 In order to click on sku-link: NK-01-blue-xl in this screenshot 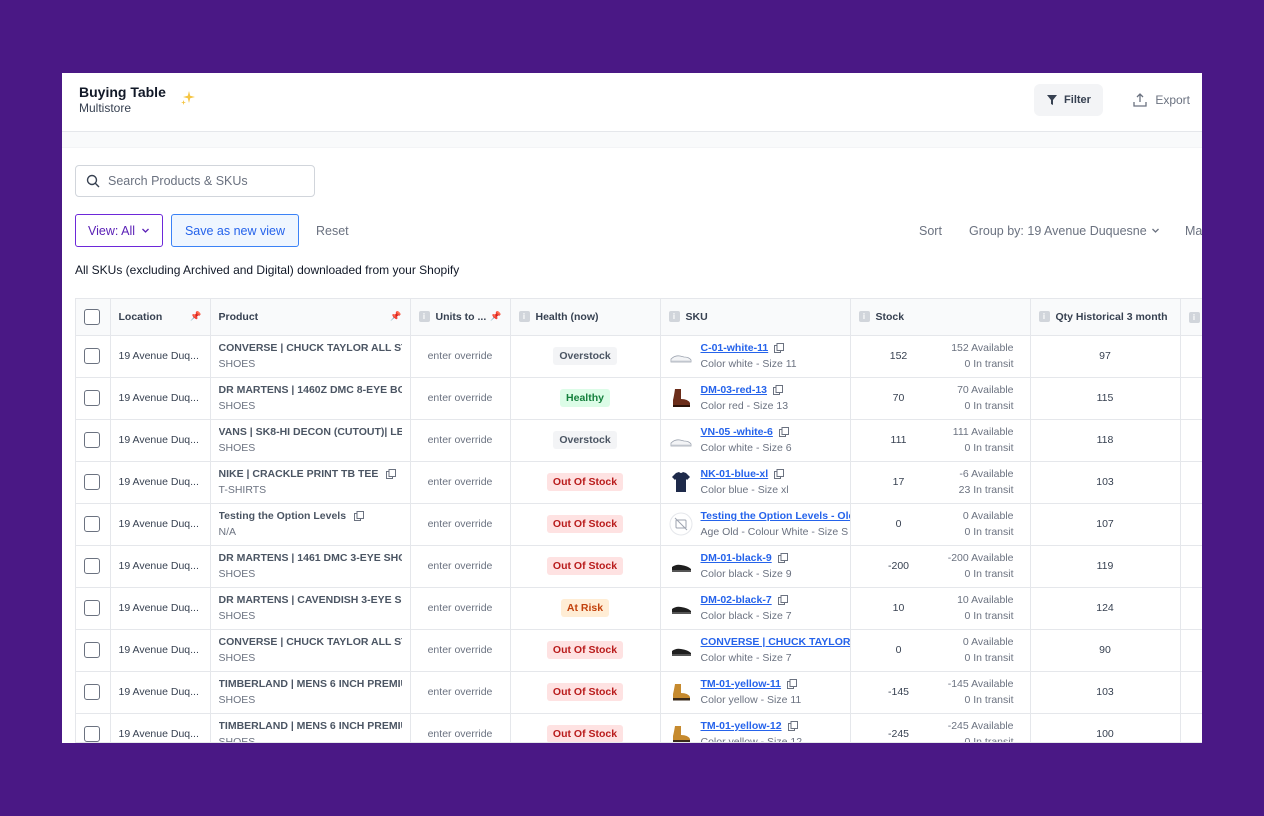, I will do `click(745, 474)`.